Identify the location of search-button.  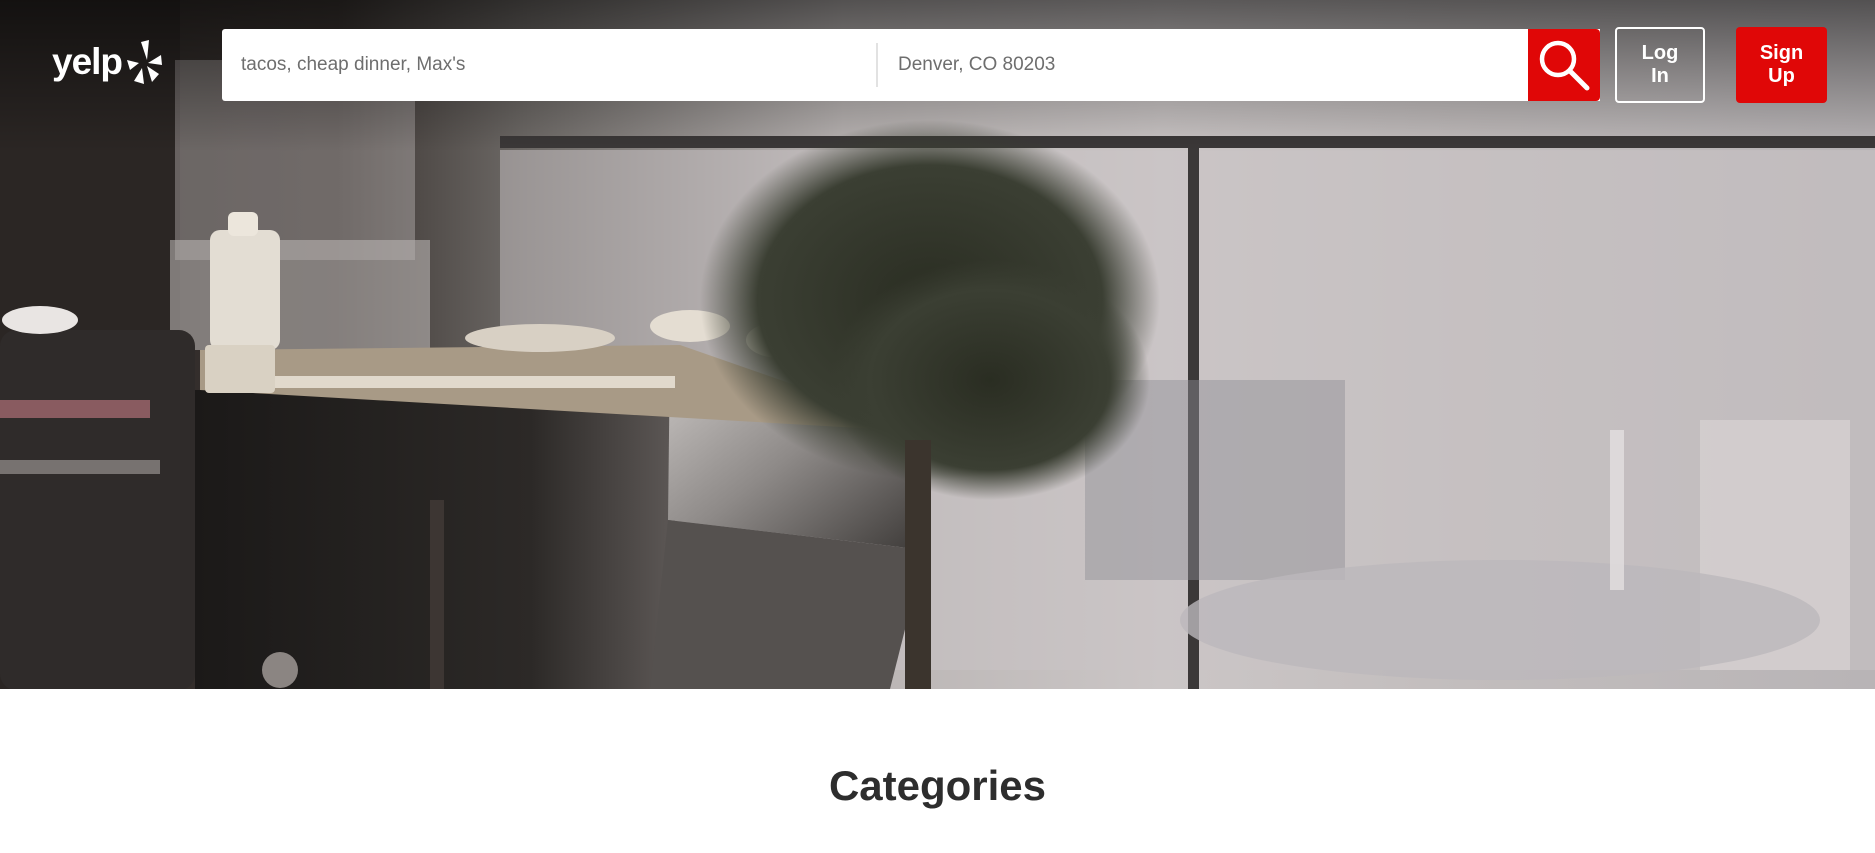
(1564, 65).